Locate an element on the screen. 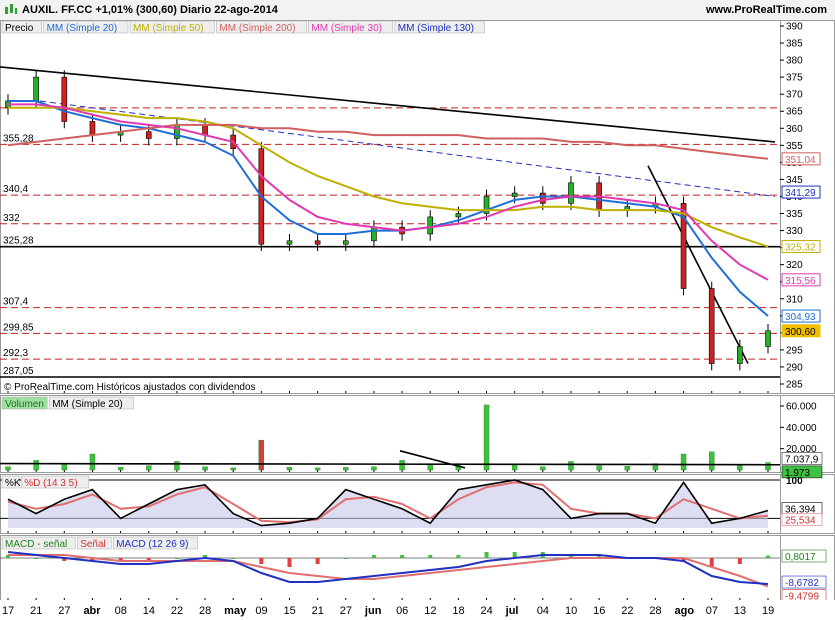 Image resolution: width=835 pixels, height=620 pixels. level-label: 307,4 is located at coordinates (15, 302).